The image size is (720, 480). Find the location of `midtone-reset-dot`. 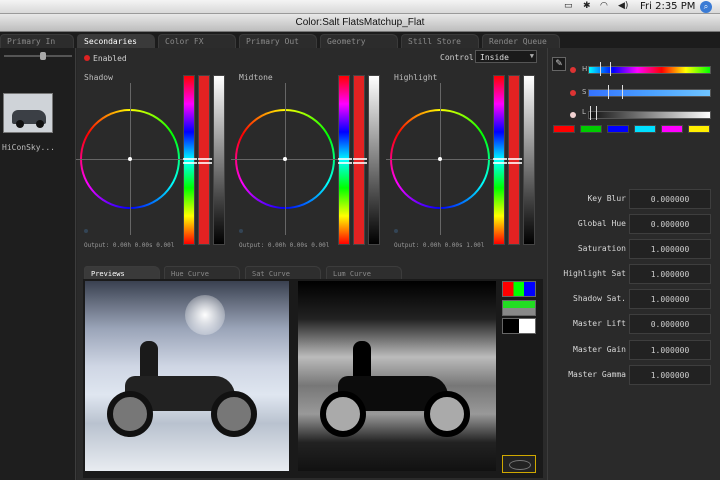

midtone-reset-dot is located at coordinates (241, 231).